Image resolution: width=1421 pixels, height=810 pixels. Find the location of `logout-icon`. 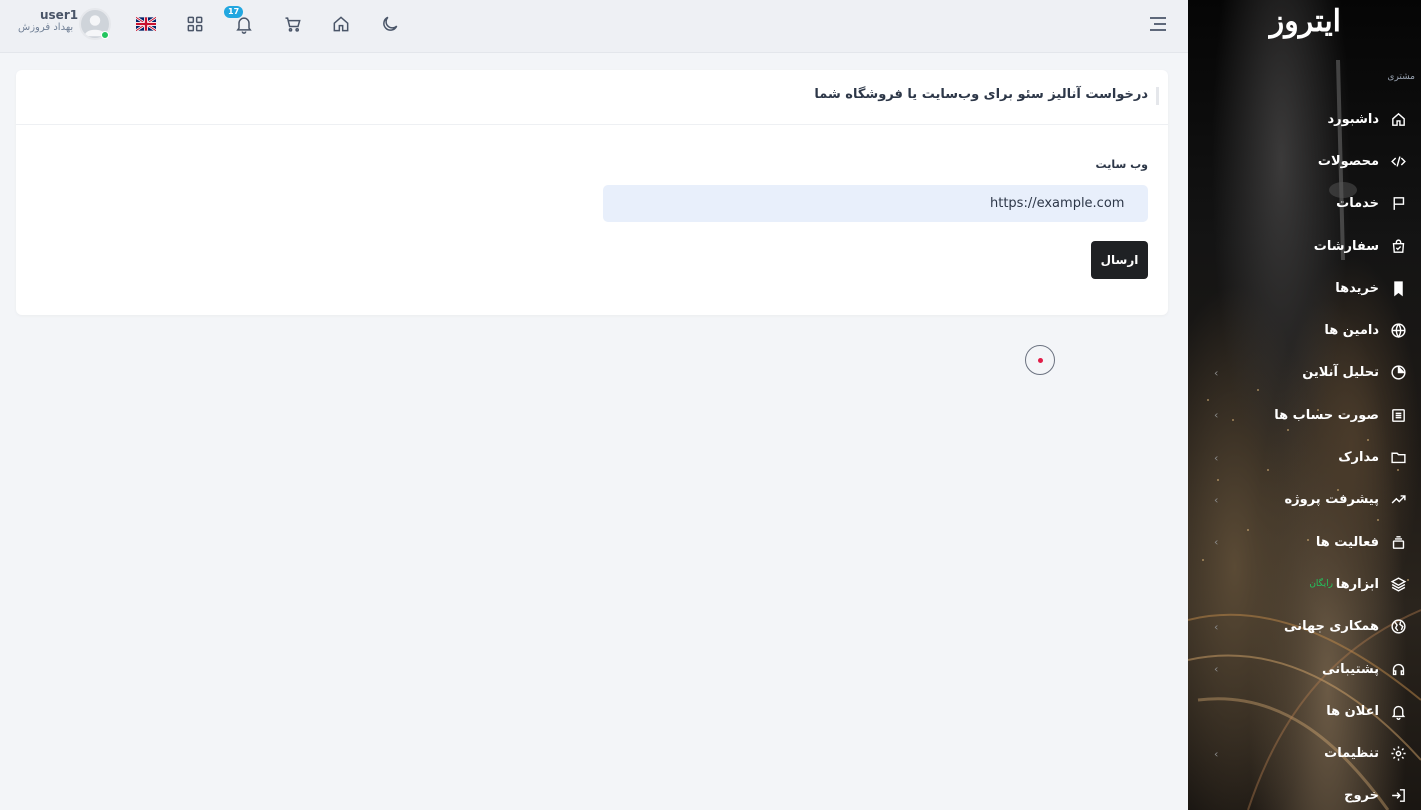

logout-icon is located at coordinates (1398, 796).